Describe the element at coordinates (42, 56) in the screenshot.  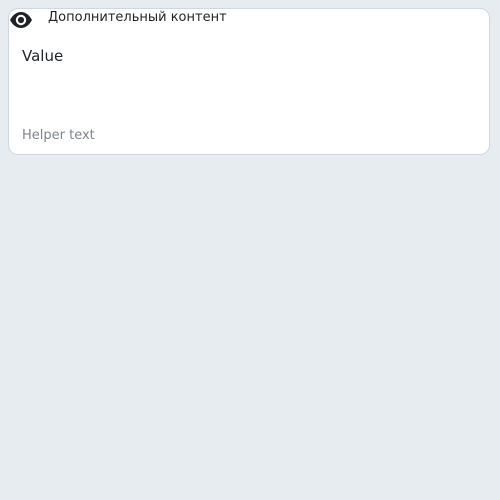
I see `field-value: Value` at that location.